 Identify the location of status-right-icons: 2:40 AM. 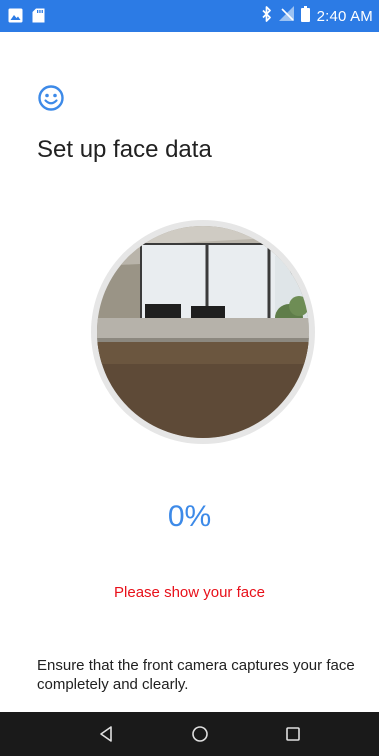
(317, 16).